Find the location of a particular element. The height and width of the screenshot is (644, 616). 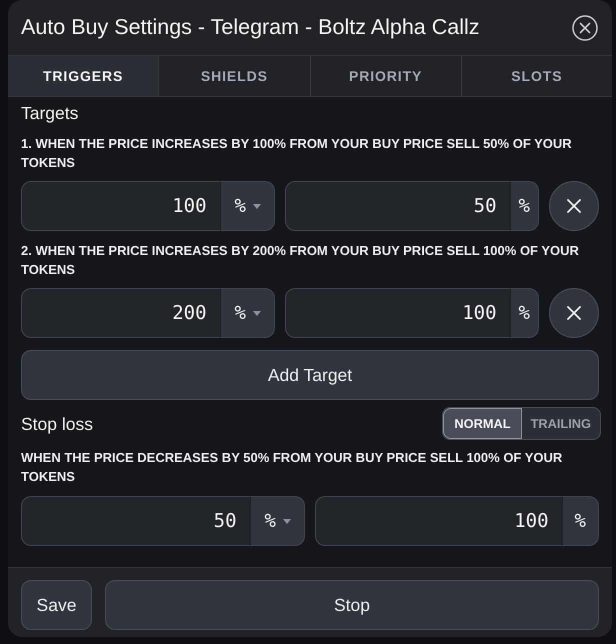

dialog-title: Auto Buy Settings - Telegram - Boltz Alpha Callz is located at coordinates (250, 27).